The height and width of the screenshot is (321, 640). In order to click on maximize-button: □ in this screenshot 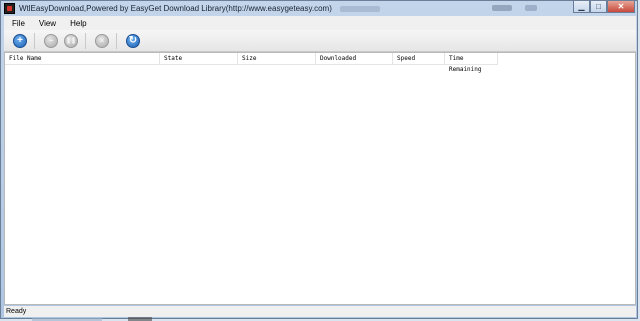, I will do `click(598, 7)`.